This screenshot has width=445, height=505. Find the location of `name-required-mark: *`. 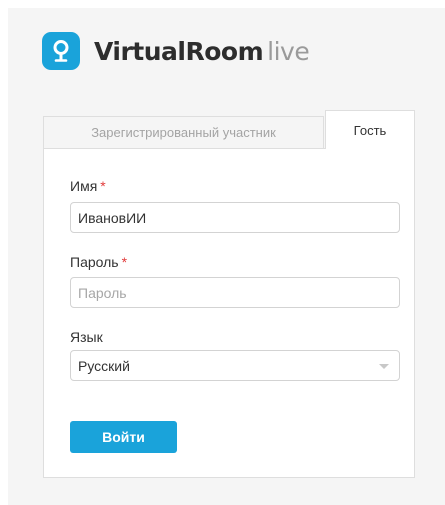

name-required-mark: * is located at coordinates (103, 186).